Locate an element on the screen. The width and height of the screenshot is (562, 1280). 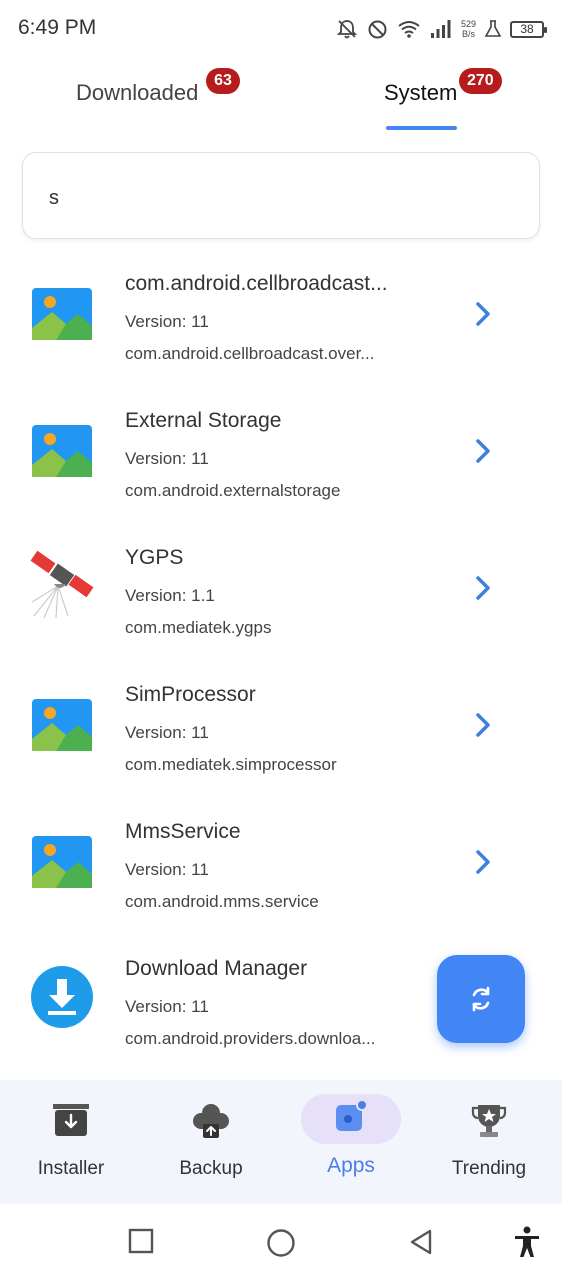
nav-apps: Apps is located at coordinates (351, 1142).